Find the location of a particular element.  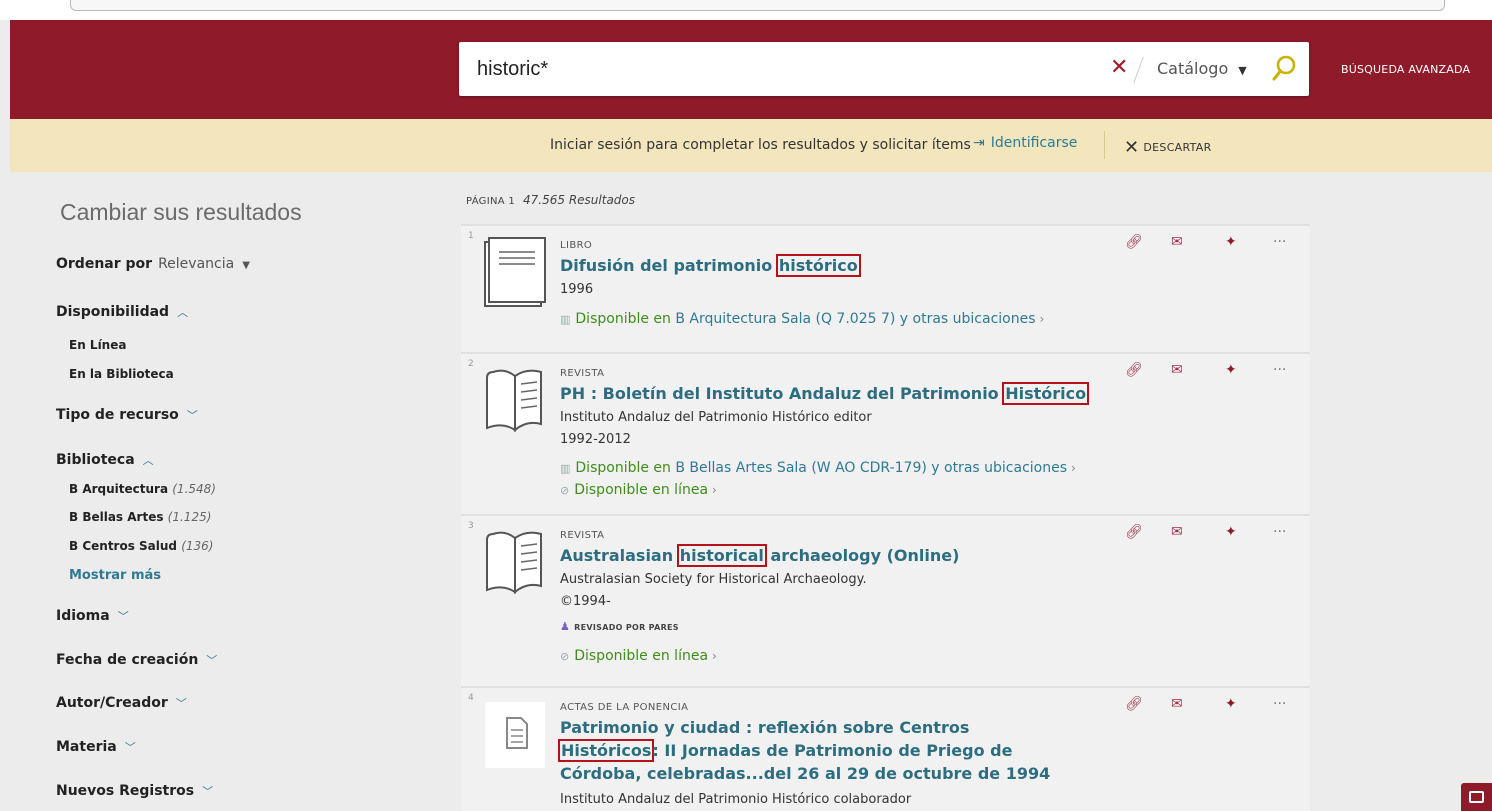

header-bar: ✕ Catálogo ▼ BÚSQUEDA AVANZADA is located at coordinates (751, 69).